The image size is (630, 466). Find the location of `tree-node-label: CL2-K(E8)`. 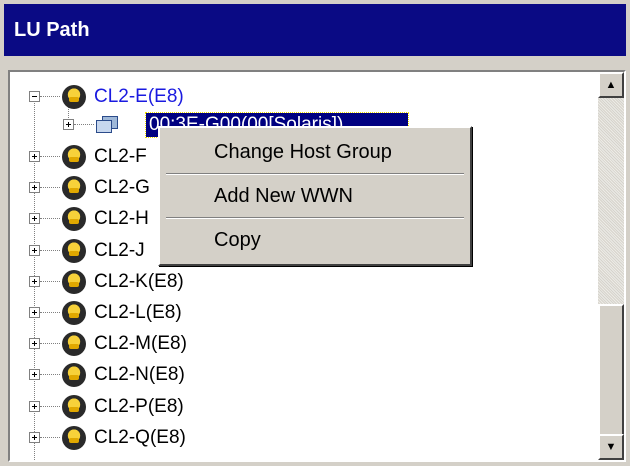

tree-node-label: CL2-K(E8) is located at coordinates (139, 281).